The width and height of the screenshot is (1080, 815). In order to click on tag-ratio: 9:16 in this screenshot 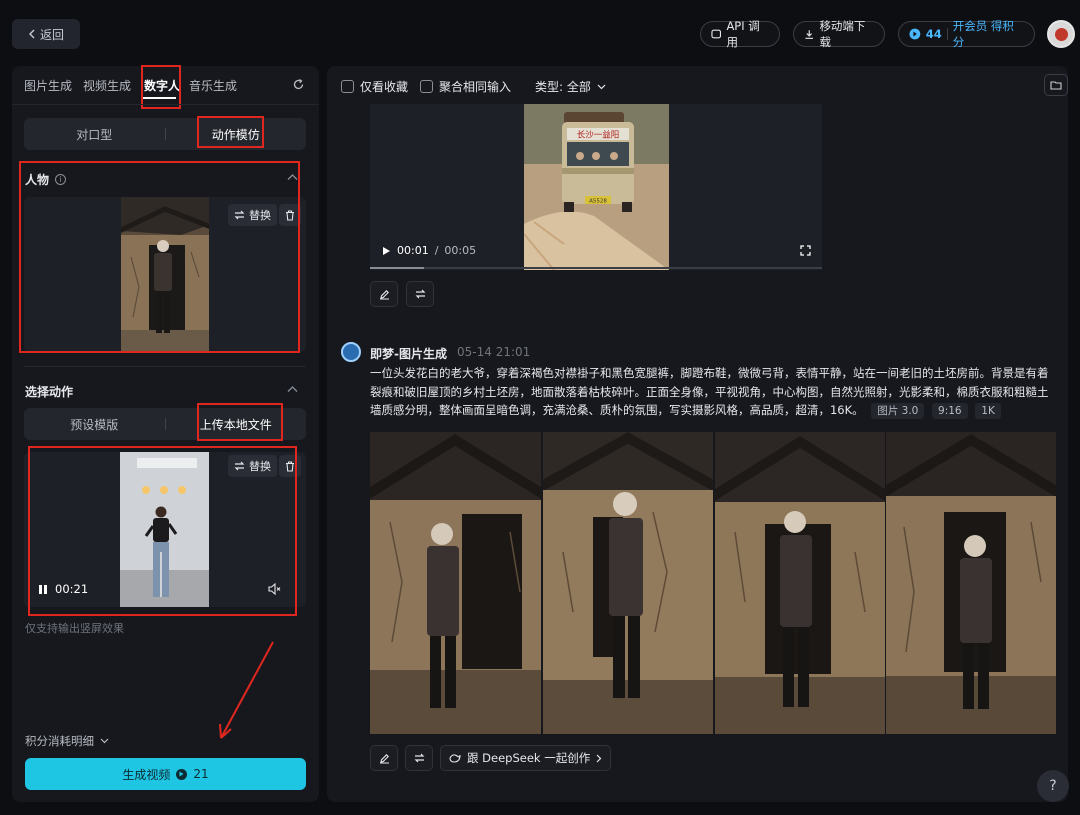, I will do `click(950, 411)`.